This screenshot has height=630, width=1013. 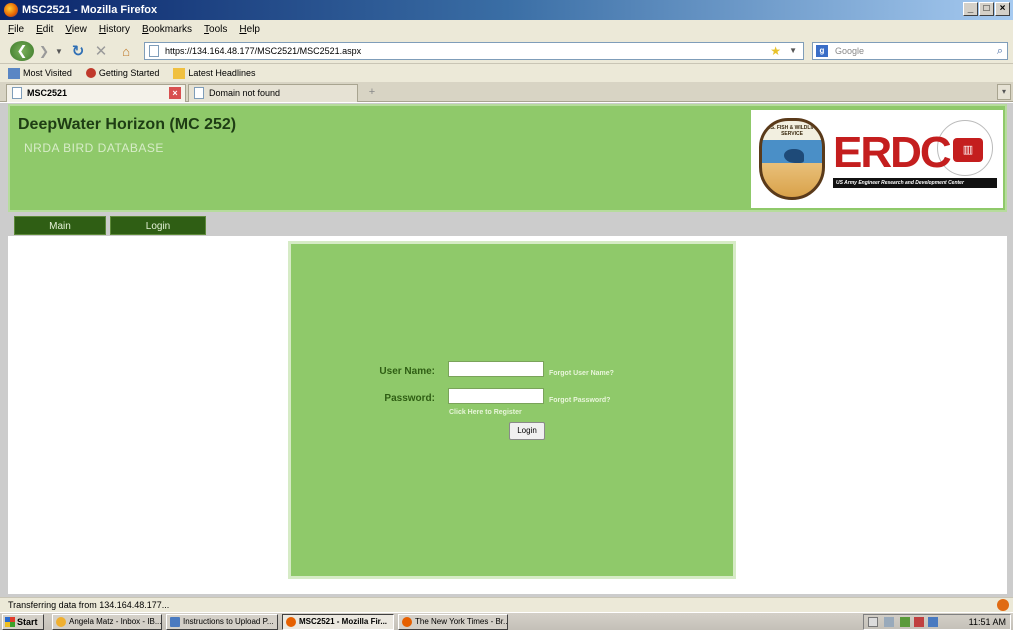 I want to click on menu-help: Help, so click(x=249, y=29).